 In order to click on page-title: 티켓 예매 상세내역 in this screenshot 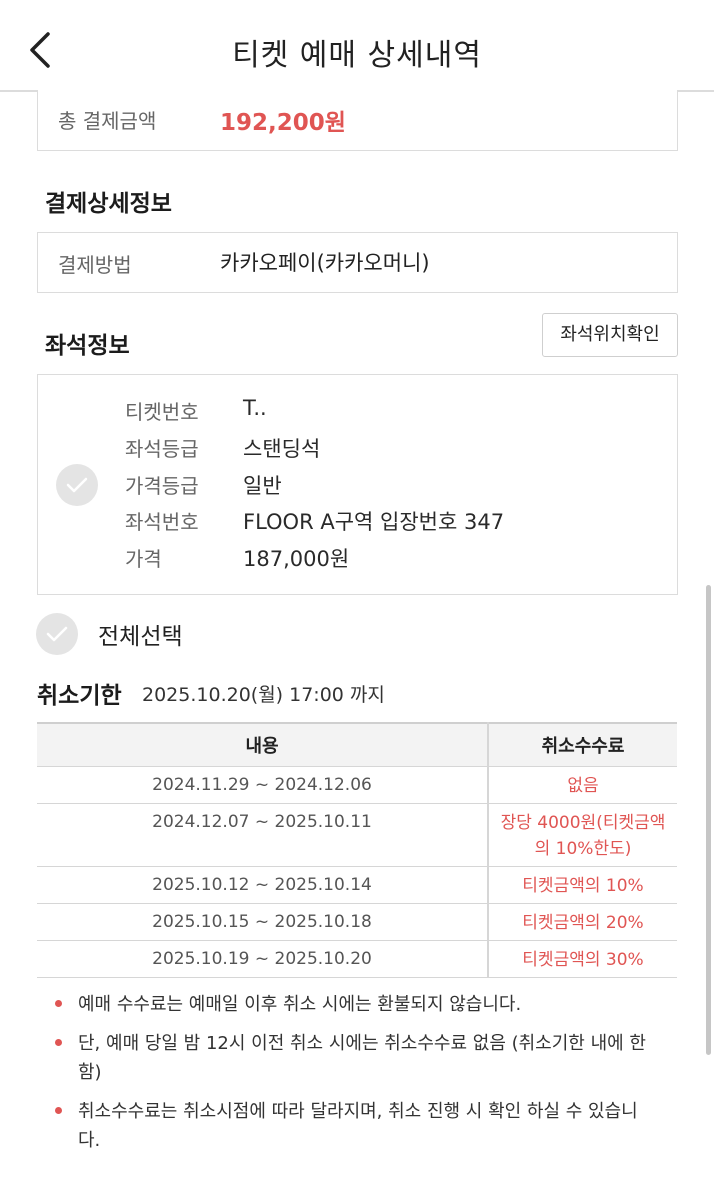, I will do `click(357, 55)`.